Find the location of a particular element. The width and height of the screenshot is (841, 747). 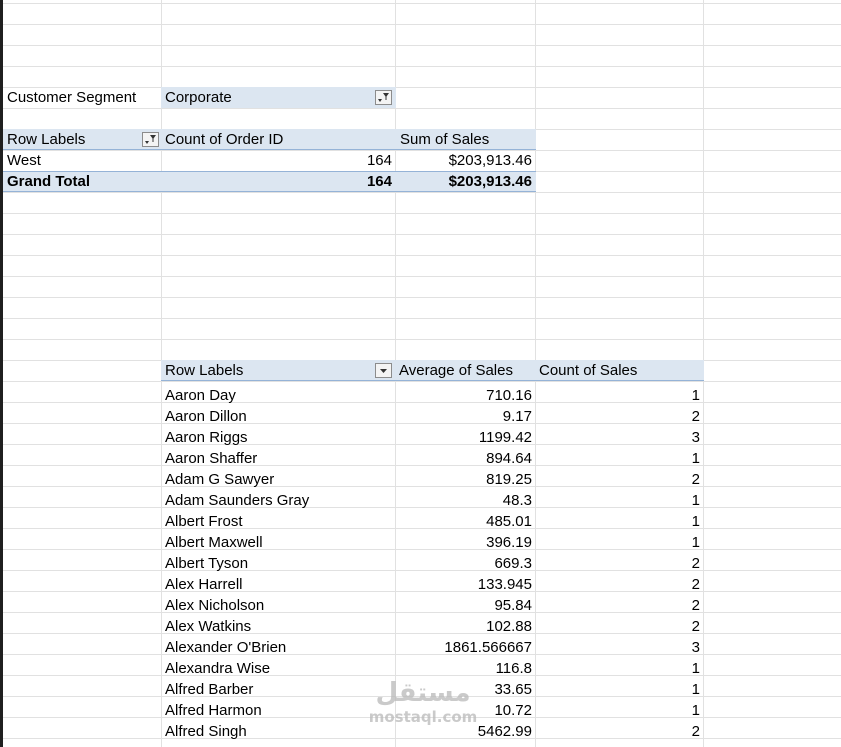

average-of-sales-value: 10.72 is located at coordinates (513, 710).